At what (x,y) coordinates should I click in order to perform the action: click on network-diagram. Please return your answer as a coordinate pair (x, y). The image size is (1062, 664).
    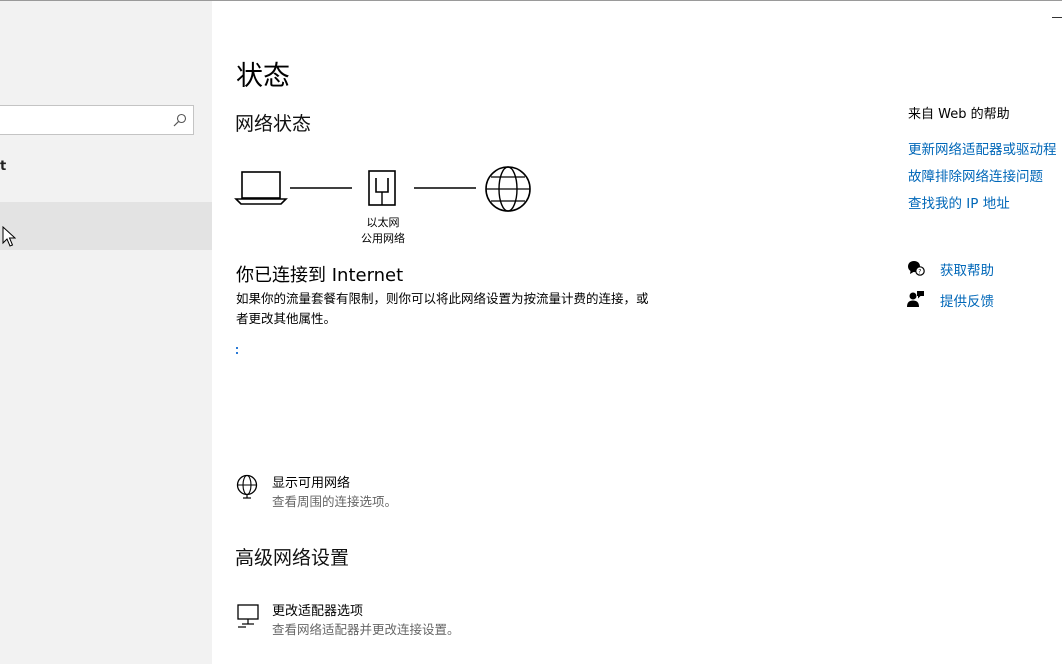
    Looking at the image, I should click on (382, 189).